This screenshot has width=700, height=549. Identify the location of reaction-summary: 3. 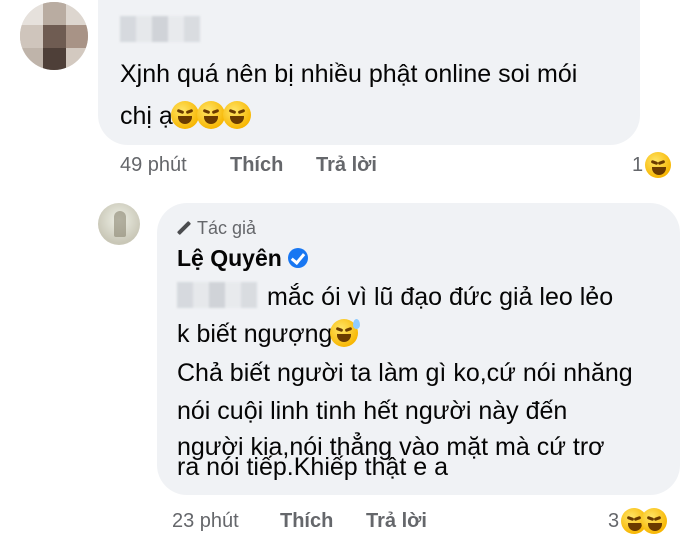
(638, 521).